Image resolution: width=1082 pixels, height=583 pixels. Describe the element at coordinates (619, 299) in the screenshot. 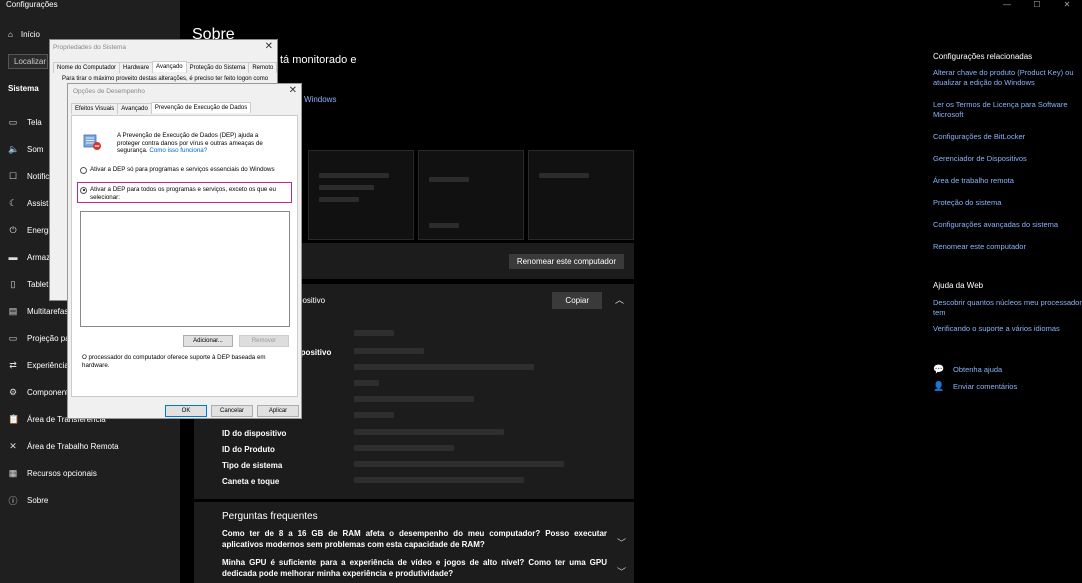

I see `chevron-up-icon: ︿` at that location.